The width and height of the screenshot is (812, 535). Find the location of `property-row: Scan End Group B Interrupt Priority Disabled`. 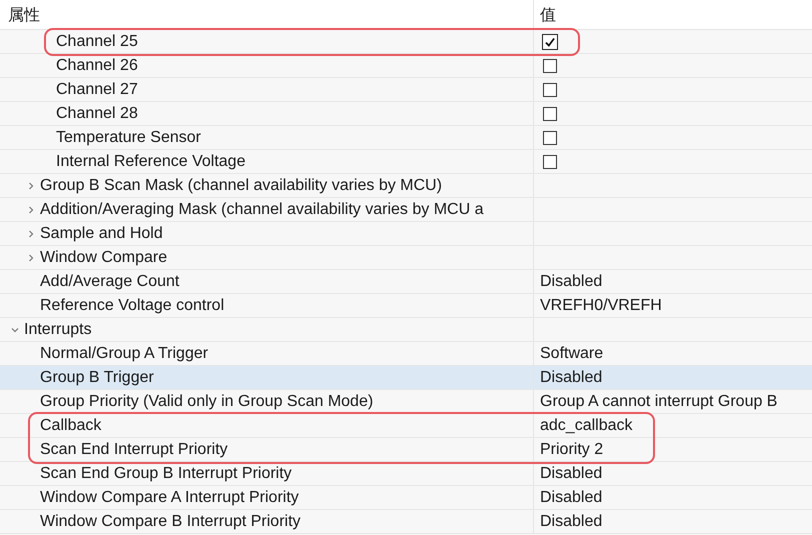

property-row: Scan End Group B Interrupt Priority Disabled is located at coordinates (406, 474).